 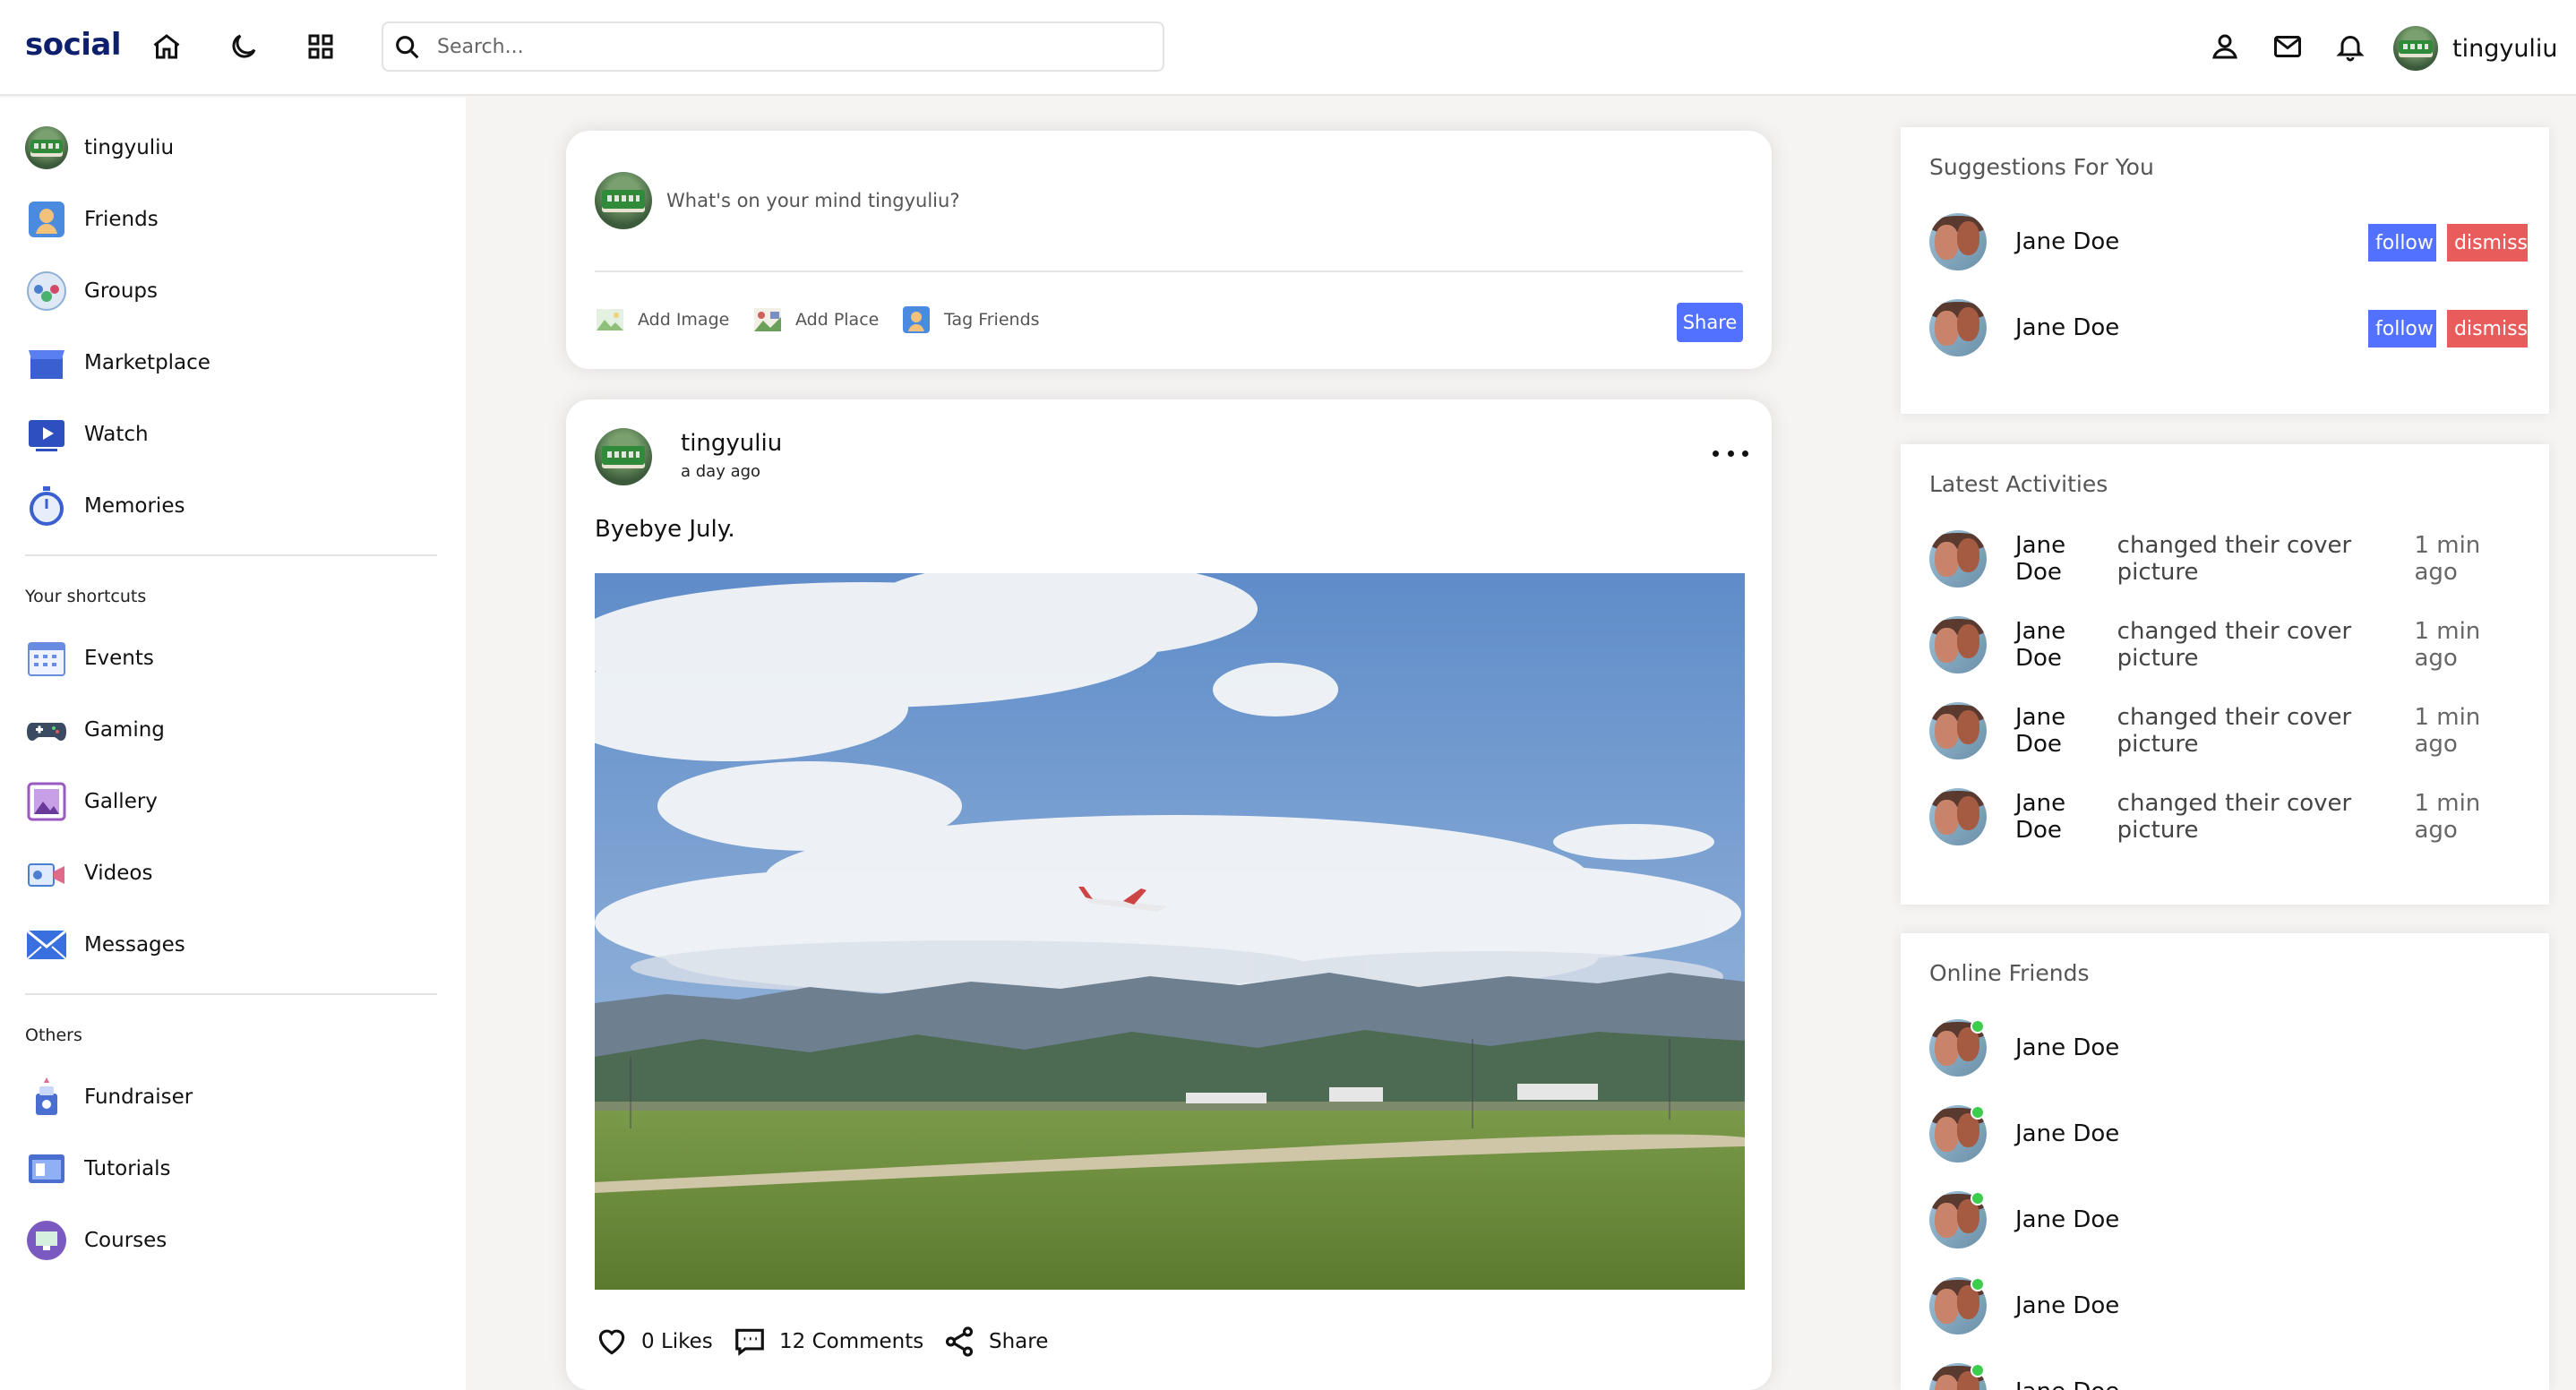 I want to click on sidebar-item-tutorials: Tutorials, so click(x=98, y=1169).